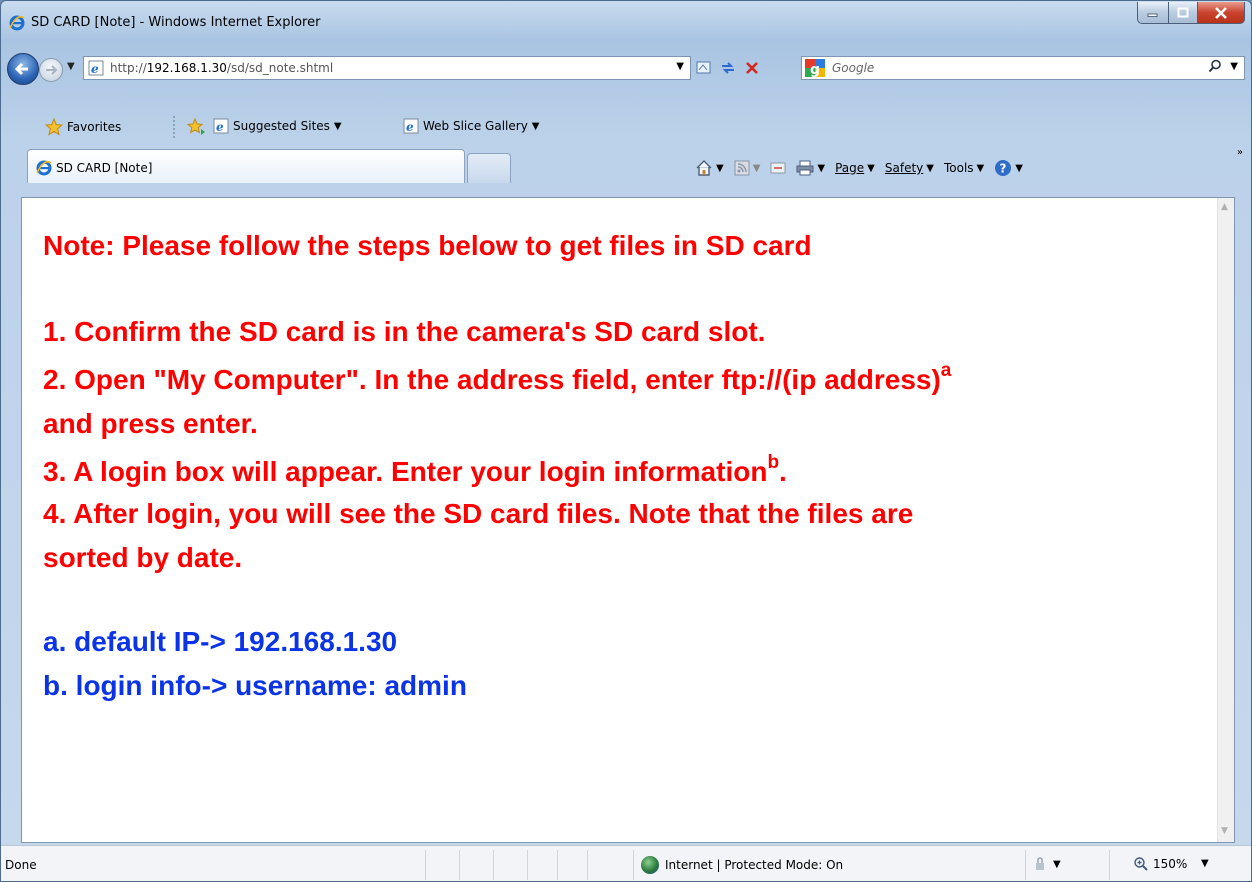  Describe the element at coordinates (1224, 207) in the screenshot. I see `scroll-up-icon: ▲` at that location.